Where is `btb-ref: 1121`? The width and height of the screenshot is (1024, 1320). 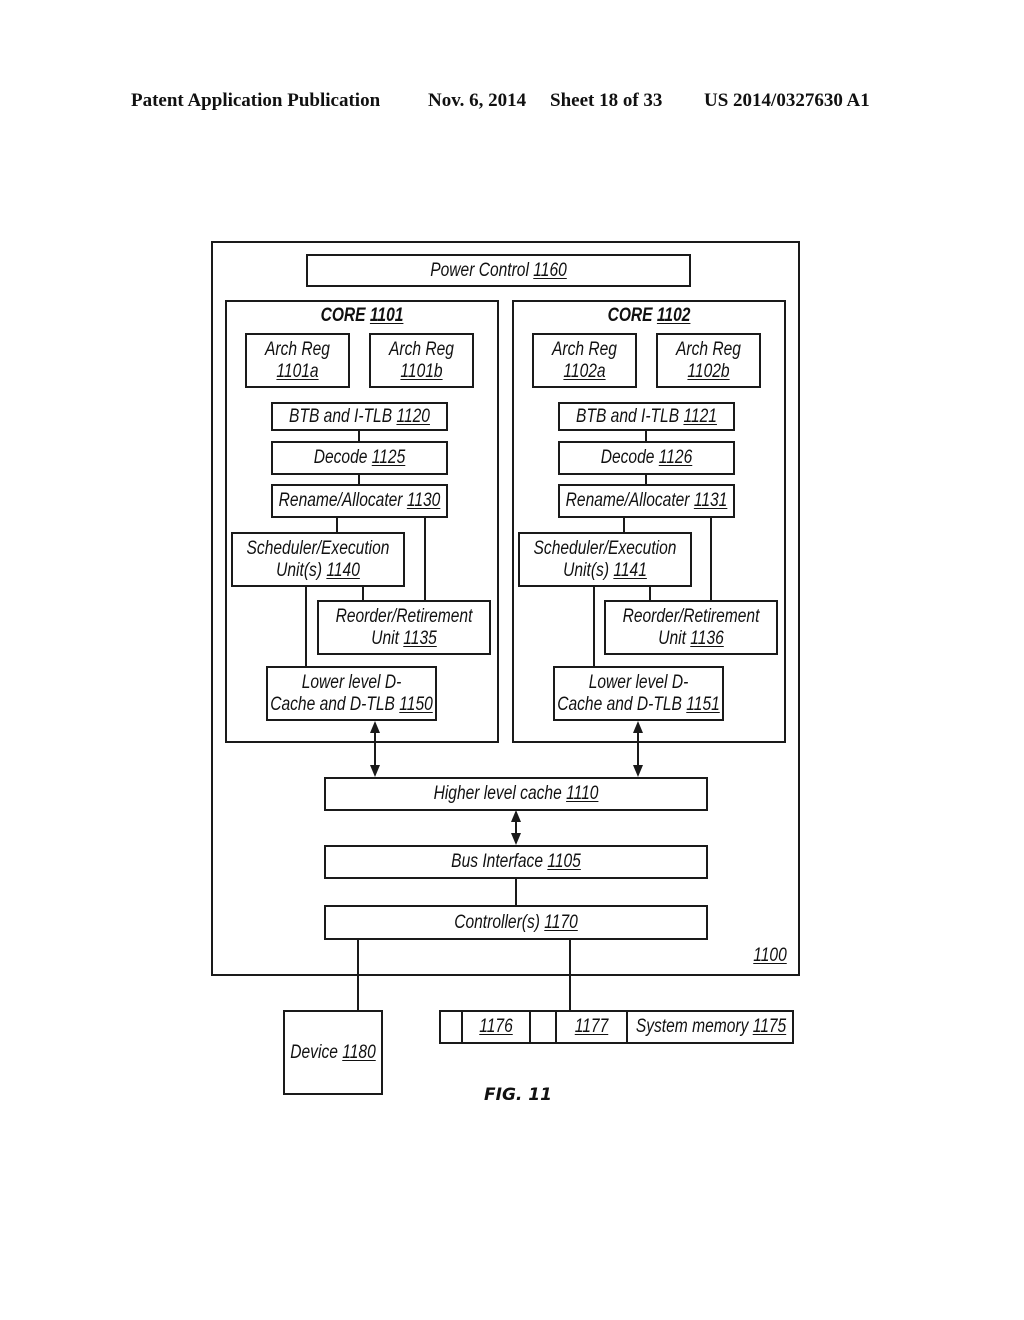
btb-ref: 1121 is located at coordinates (700, 416).